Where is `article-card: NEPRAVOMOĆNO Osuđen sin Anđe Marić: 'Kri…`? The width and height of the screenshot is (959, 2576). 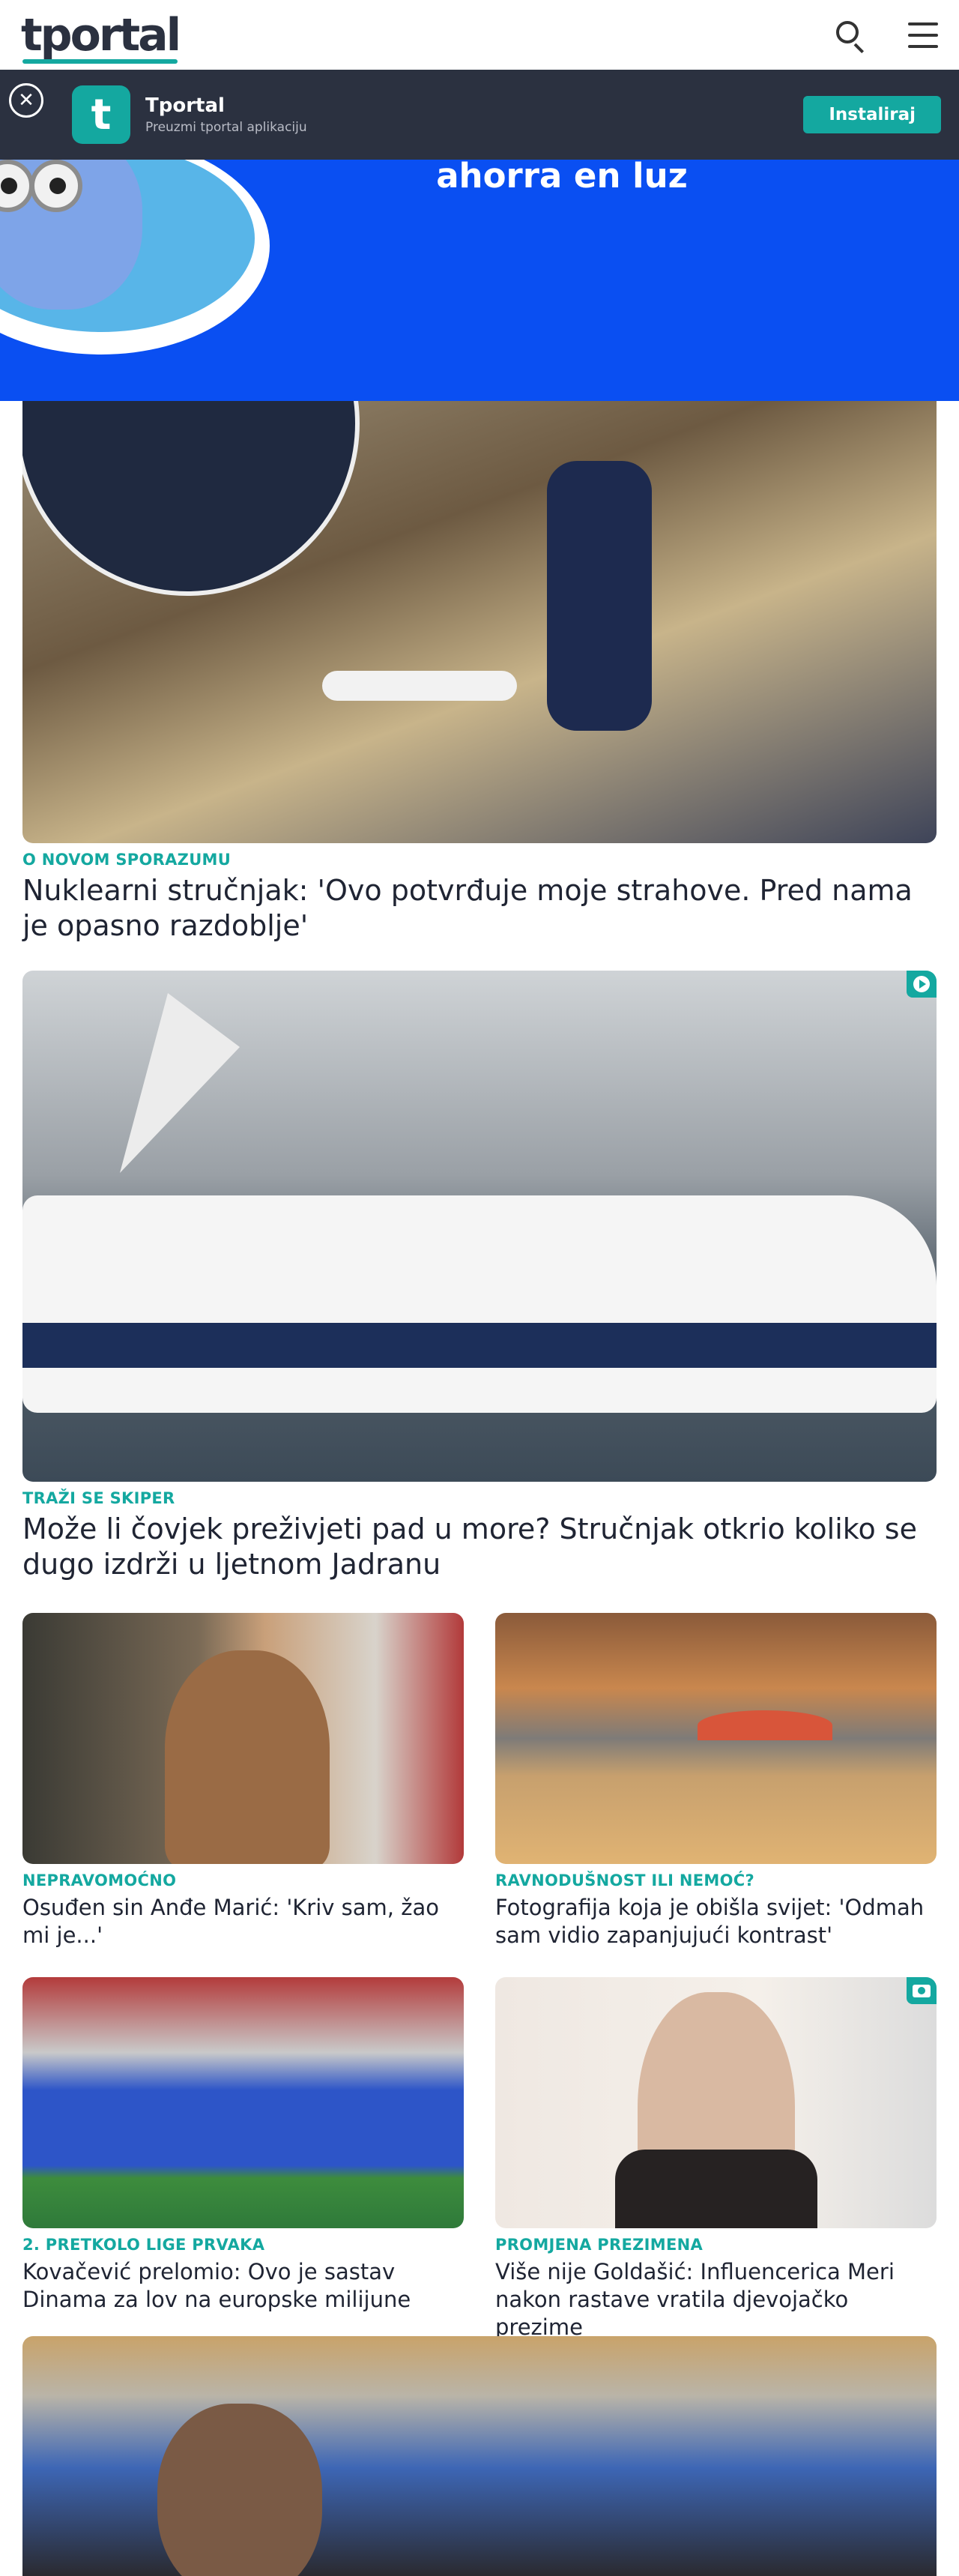
article-card: NEPRAVOMOĆNO Osuđen sin Anđe Marić: 'Kri… is located at coordinates (243, 1781).